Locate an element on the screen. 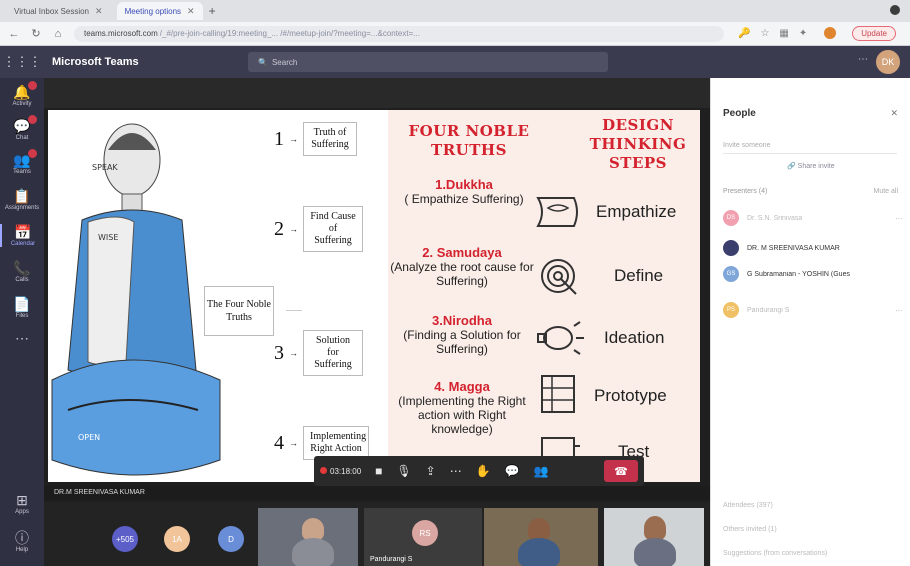 This screenshot has width=910, height=566. invite-input: Invite someone is located at coordinates (810, 146).